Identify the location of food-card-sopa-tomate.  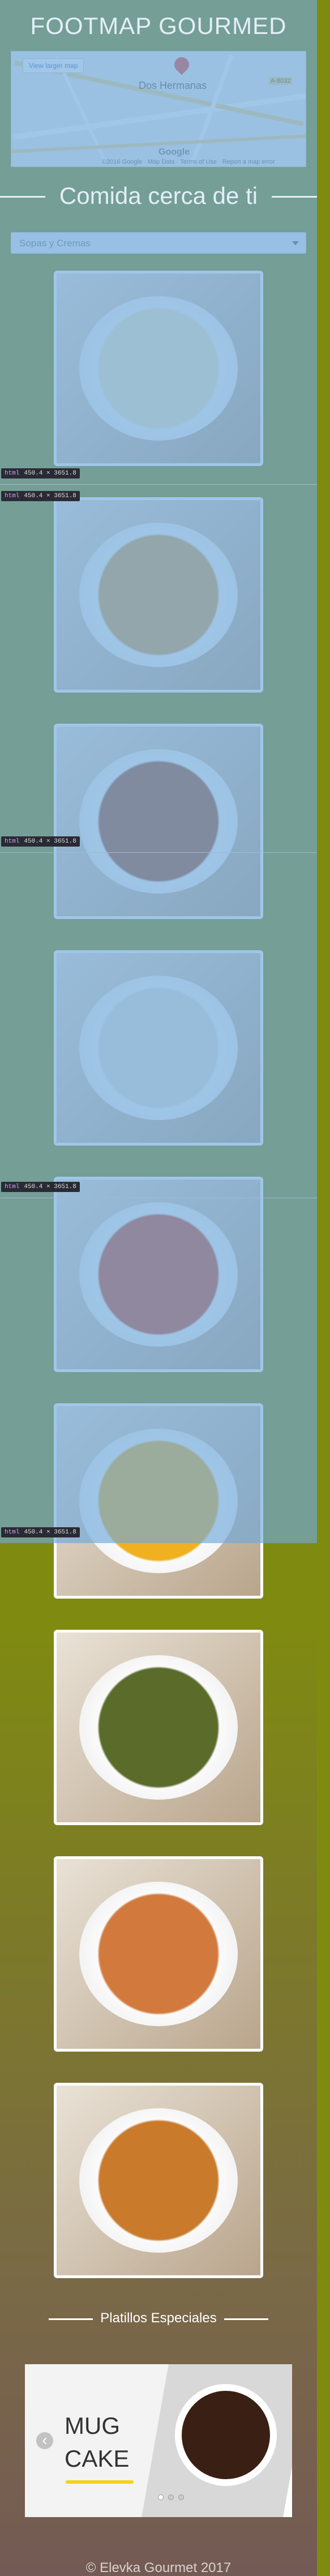
(158, 1274).